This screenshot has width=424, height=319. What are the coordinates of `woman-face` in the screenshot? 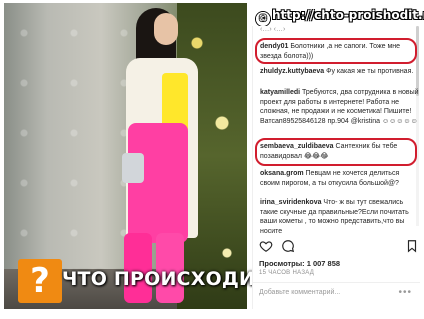 It's located at (166, 29).